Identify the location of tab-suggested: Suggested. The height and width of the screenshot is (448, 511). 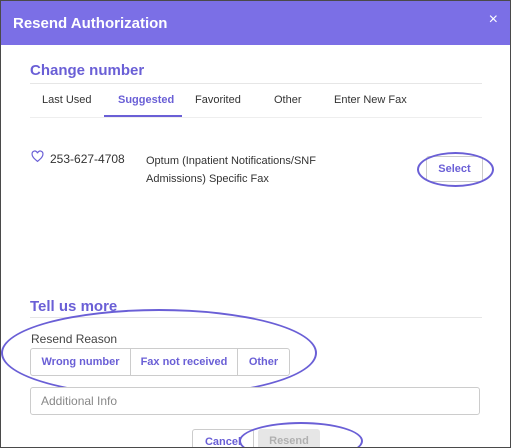
(146, 100).